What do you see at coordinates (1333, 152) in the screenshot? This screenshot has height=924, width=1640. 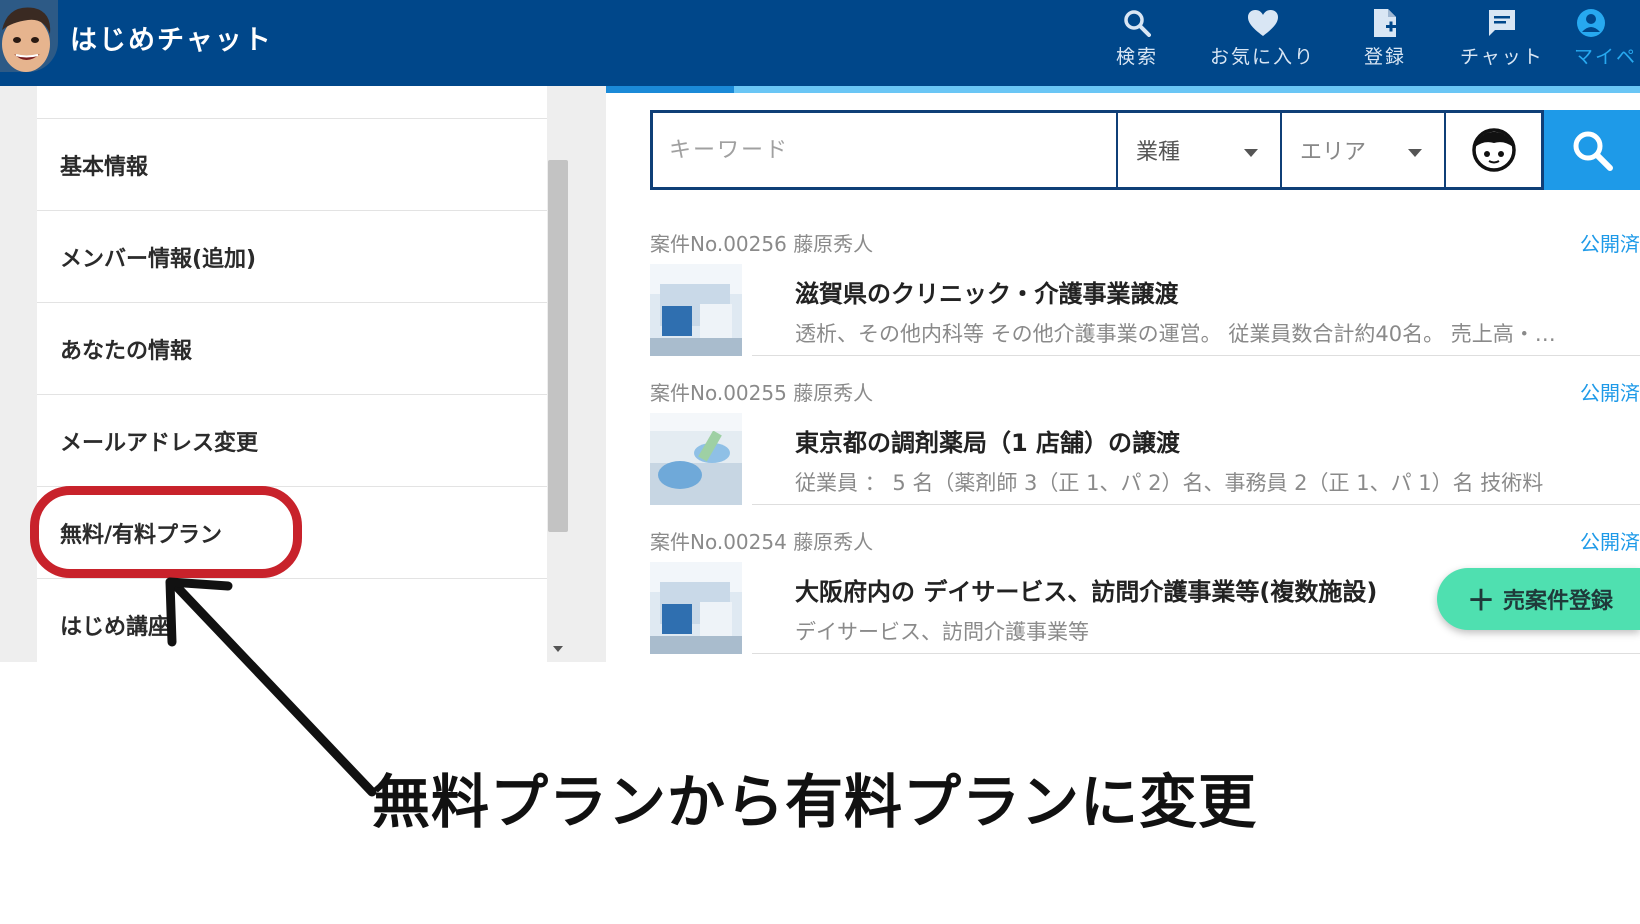 I see `area-select-label: エリア` at bounding box center [1333, 152].